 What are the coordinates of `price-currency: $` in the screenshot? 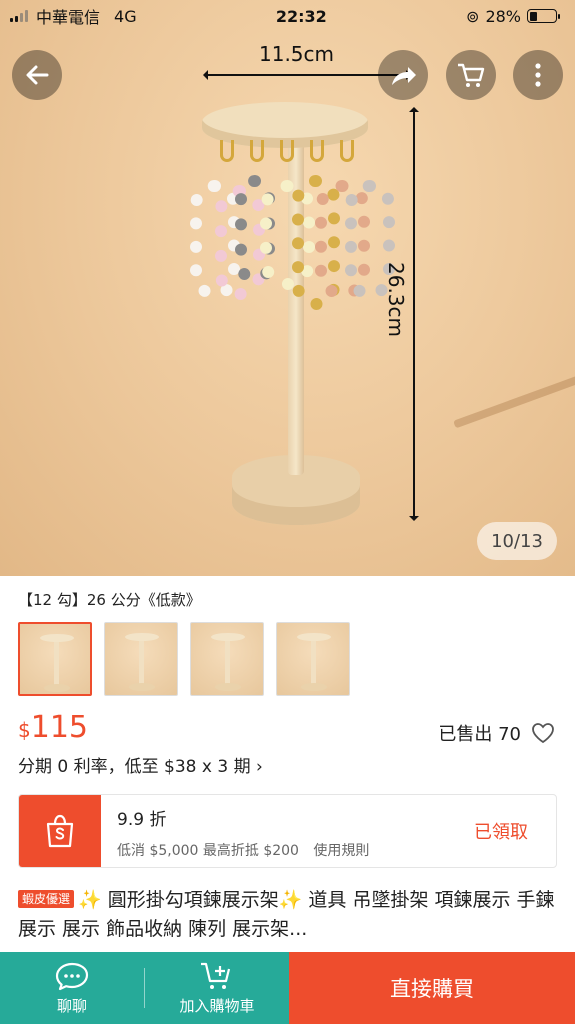 It's located at (24, 730).